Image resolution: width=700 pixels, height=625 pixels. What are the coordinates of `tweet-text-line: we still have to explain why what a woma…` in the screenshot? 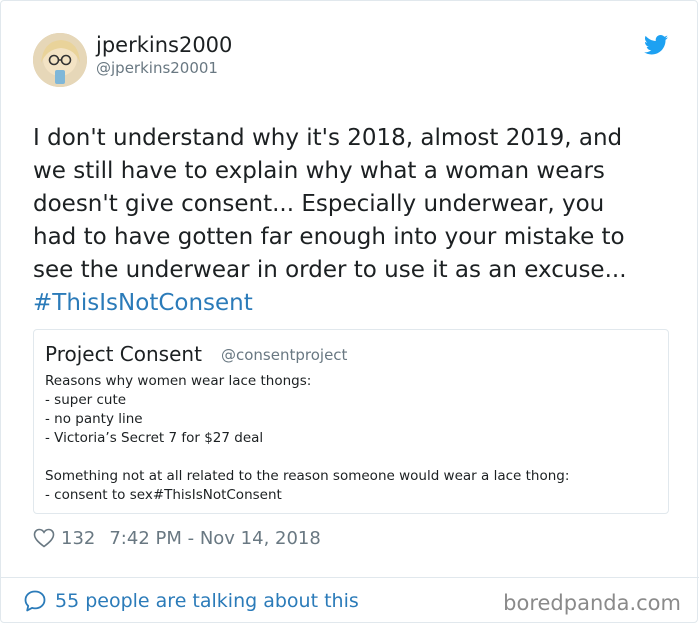 It's located at (319, 171).